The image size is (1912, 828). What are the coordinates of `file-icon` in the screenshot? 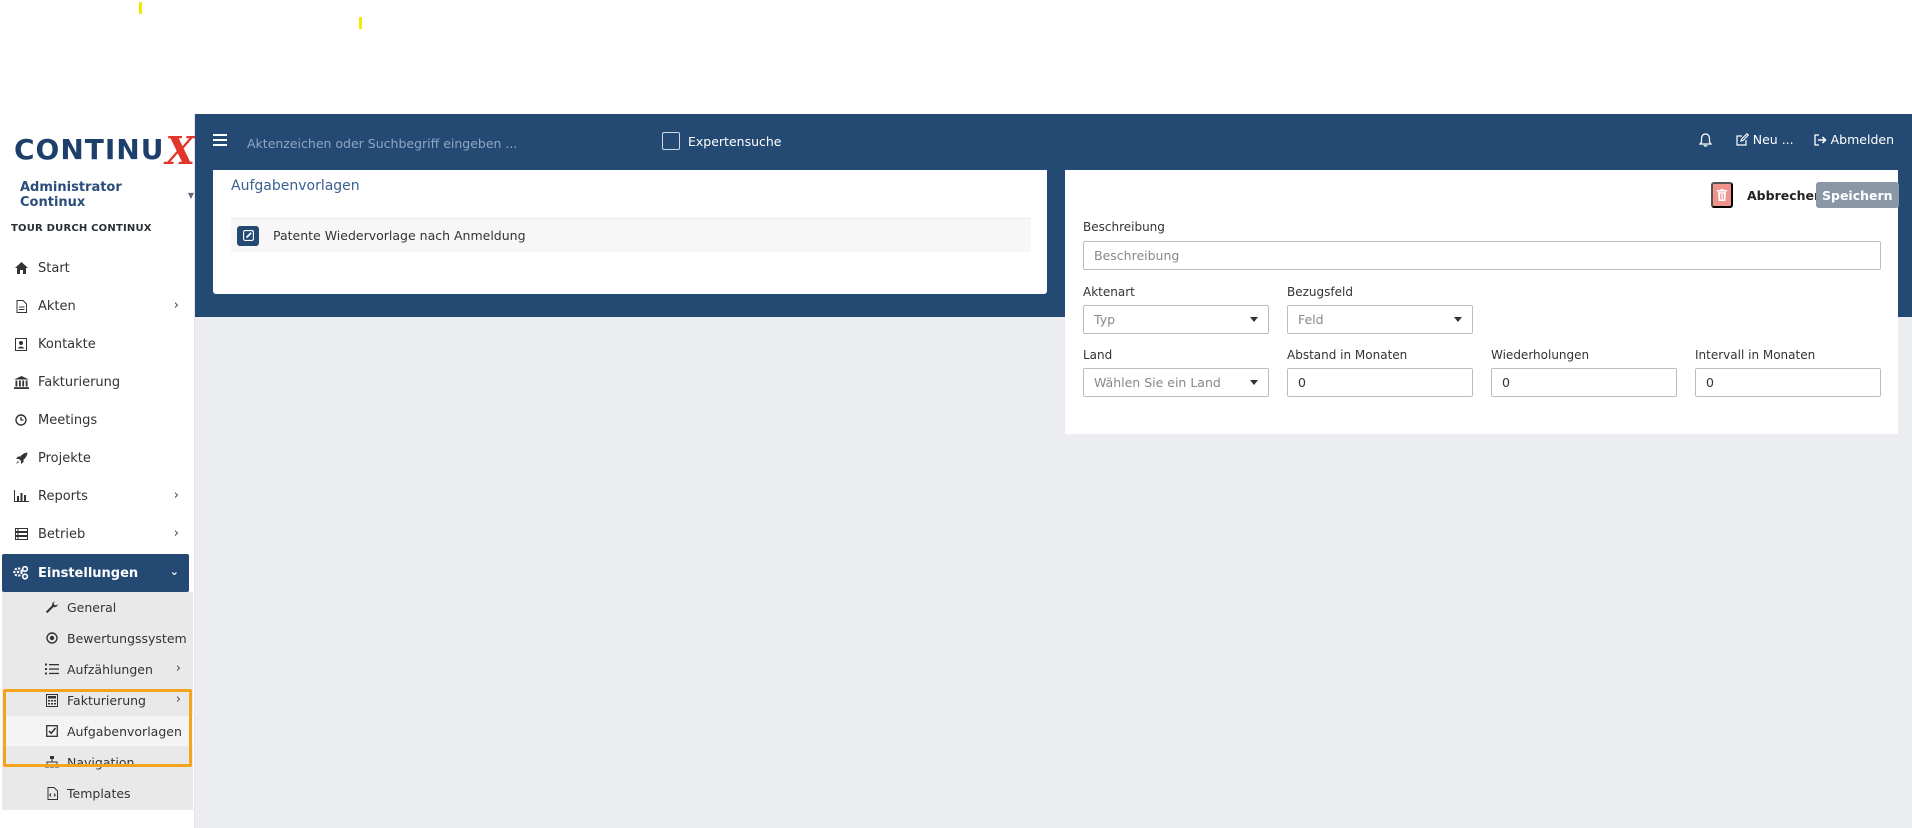 It's located at (21, 306).